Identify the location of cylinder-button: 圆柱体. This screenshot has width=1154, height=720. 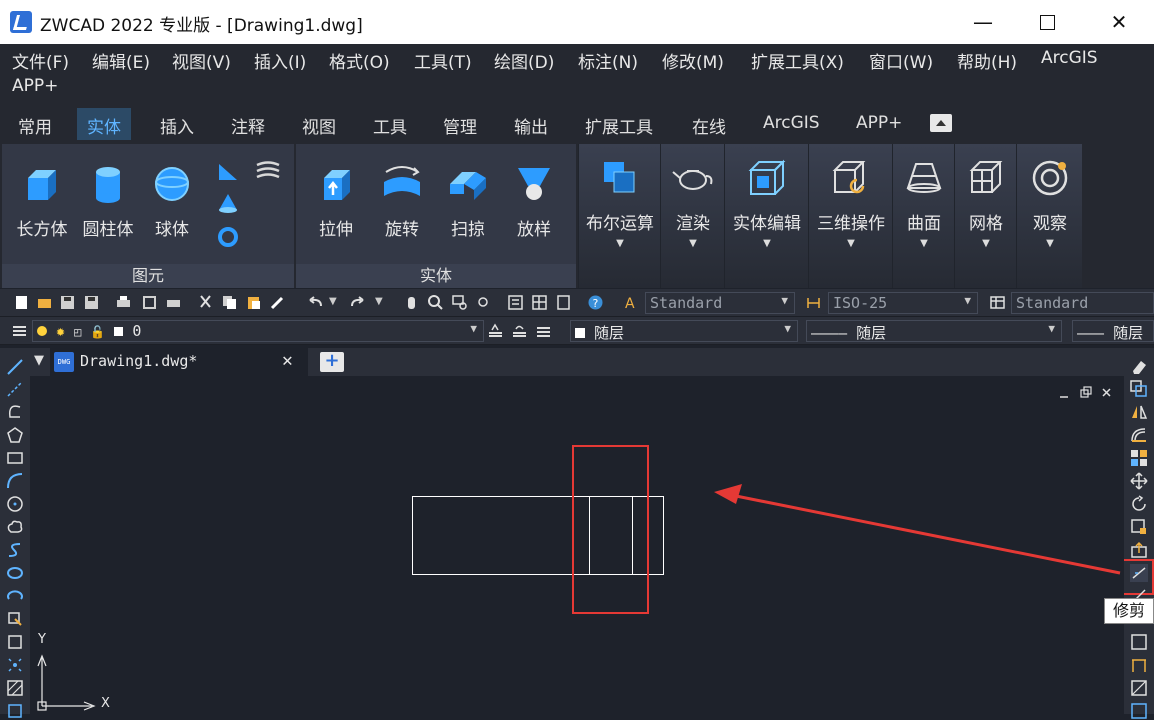
(108, 202).